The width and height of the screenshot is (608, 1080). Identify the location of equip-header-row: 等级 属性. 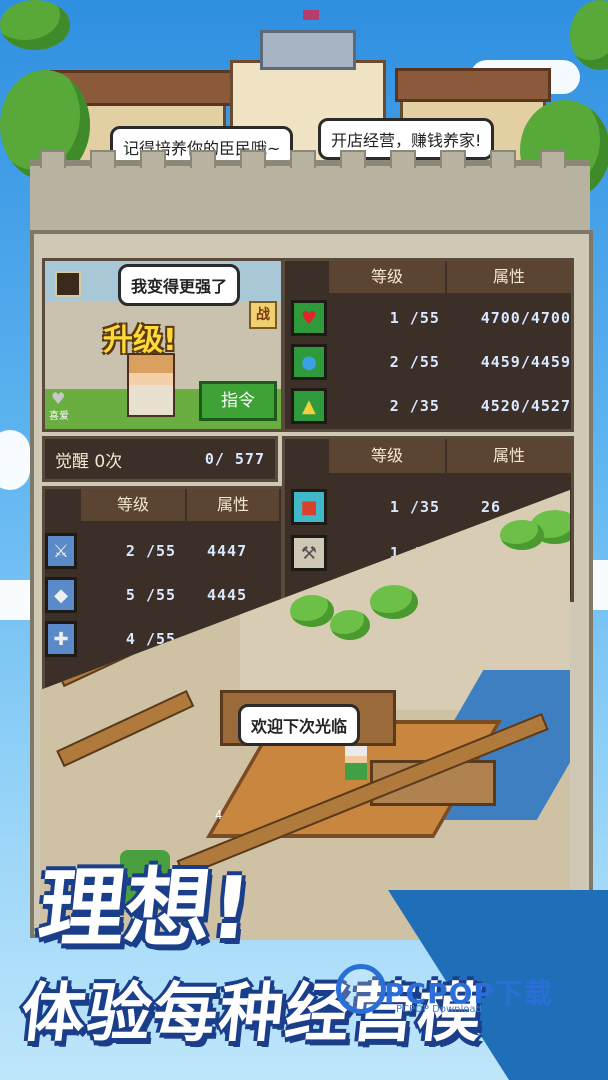
(163, 505).